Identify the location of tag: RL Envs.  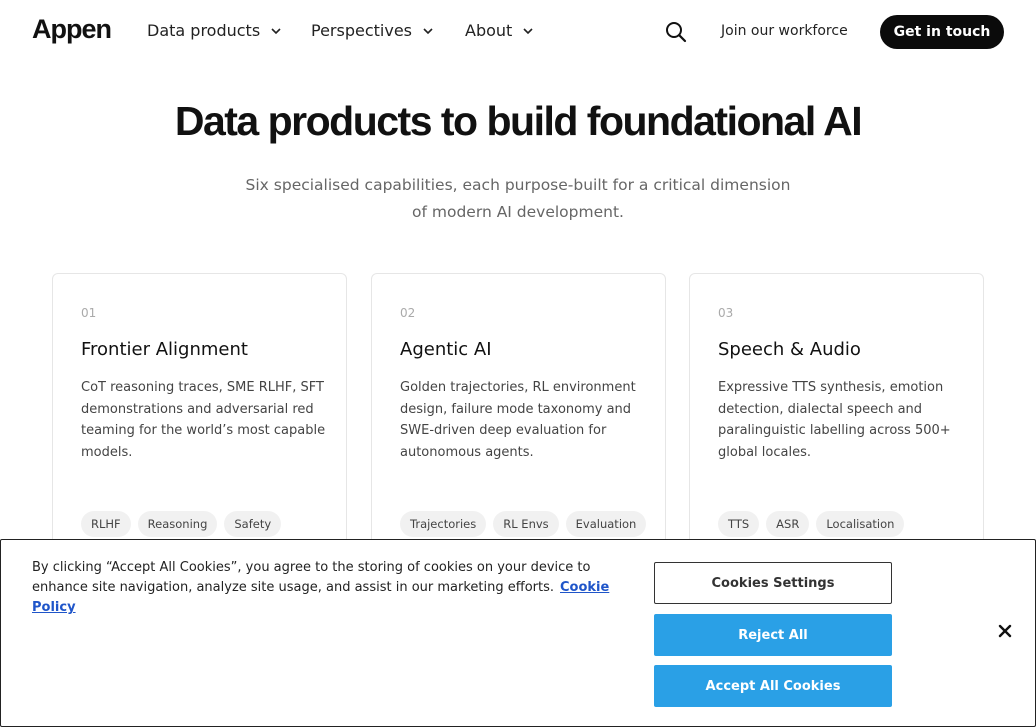
(526, 524).